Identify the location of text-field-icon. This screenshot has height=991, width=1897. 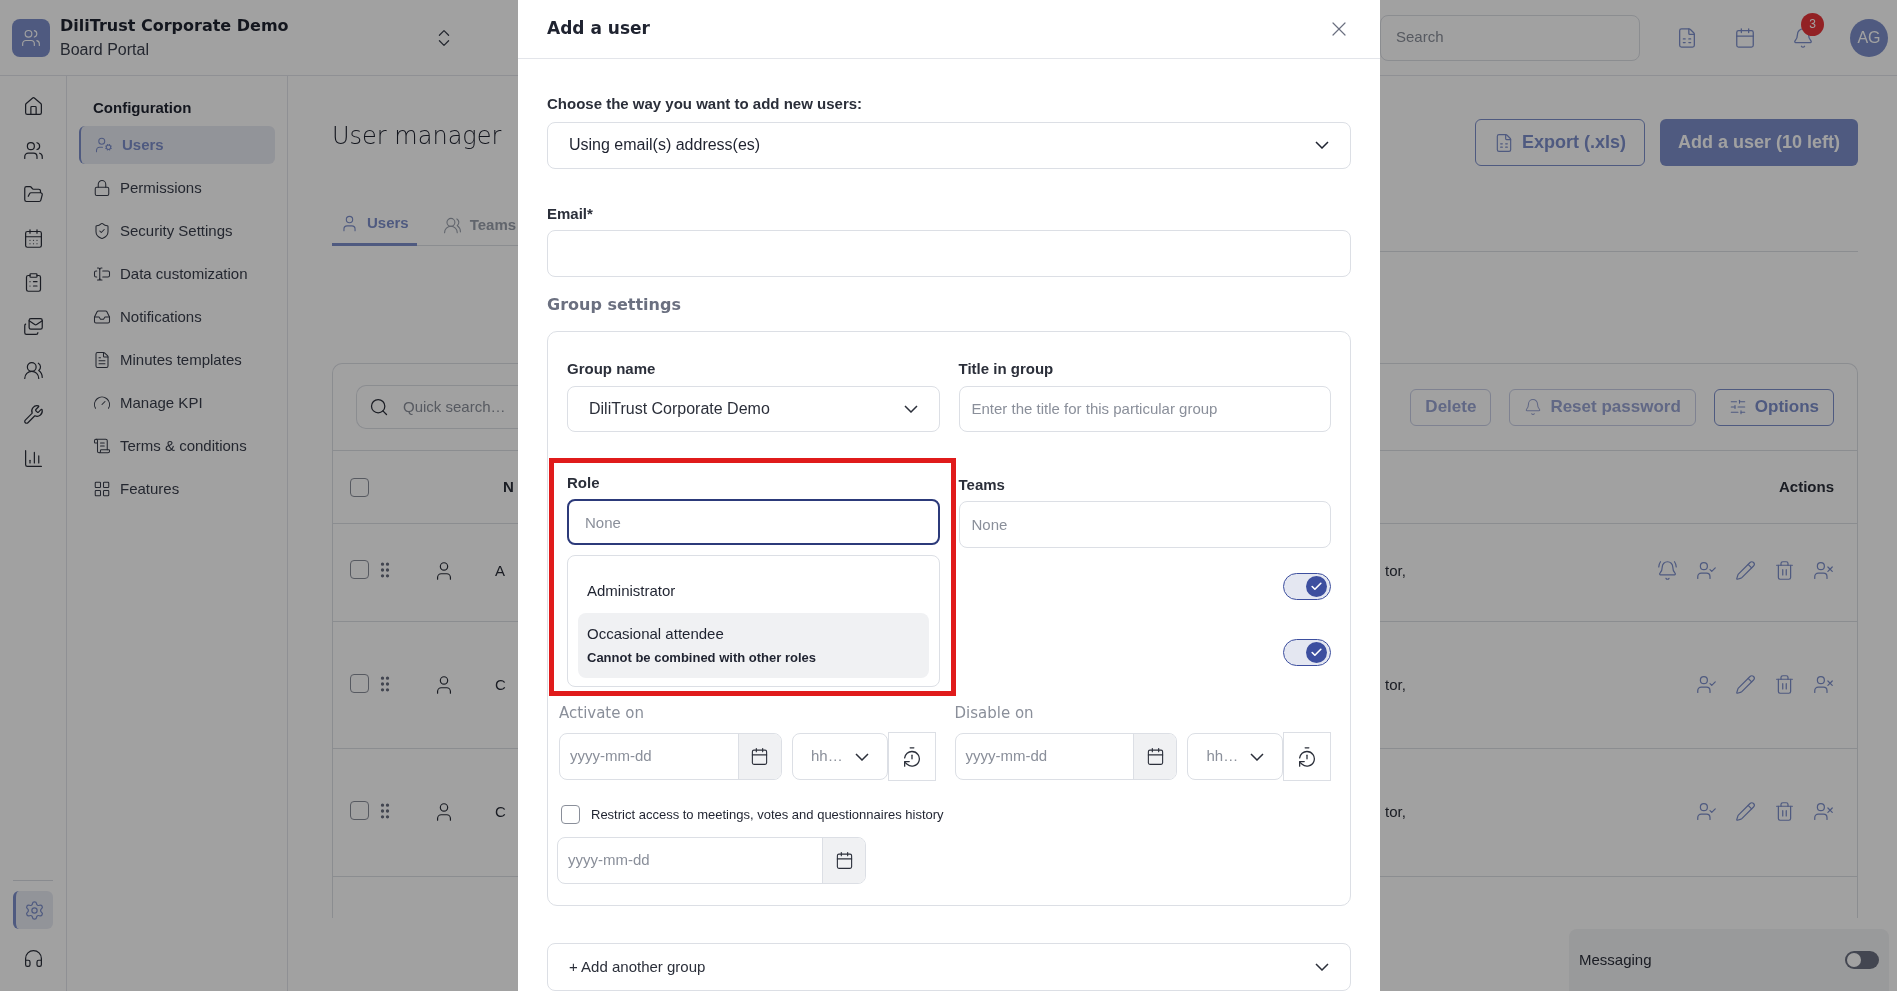
(102, 274).